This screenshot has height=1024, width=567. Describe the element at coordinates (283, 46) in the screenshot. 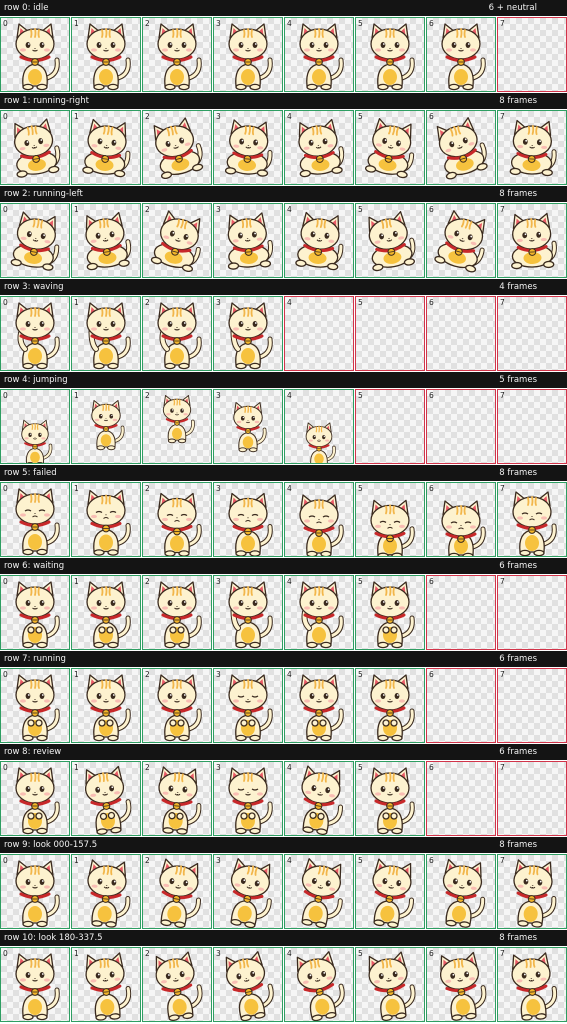

I see `sprite-row-0: row 0: idle 6 + neutral 0 1 2 3 4 5 6 7` at that location.